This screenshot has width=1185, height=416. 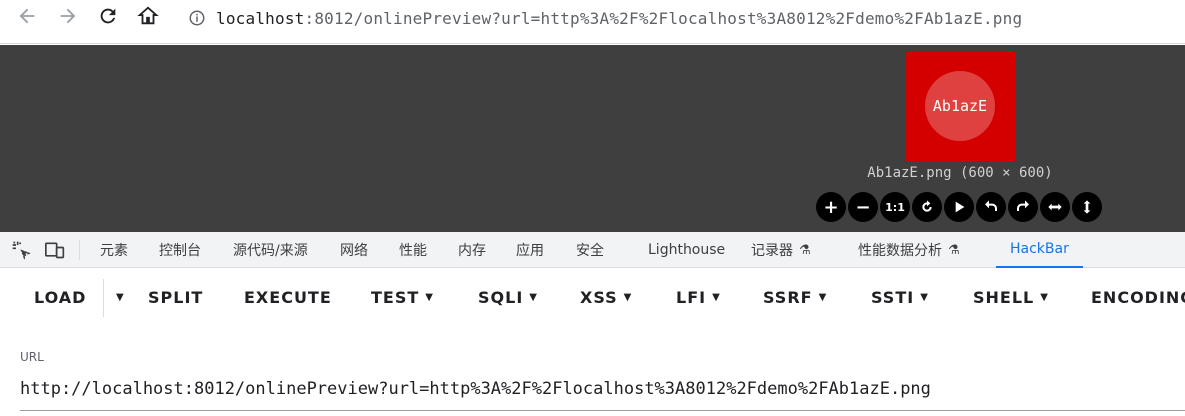 I want to click on load-button: LOAD, so click(x=60, y=297).